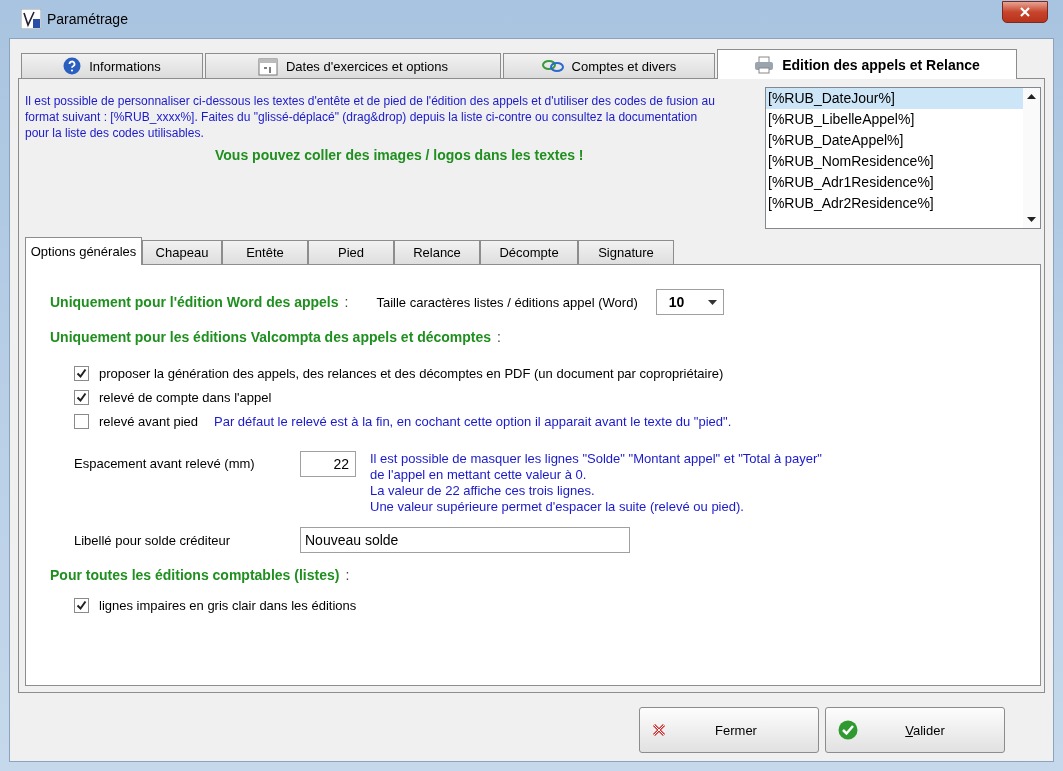  What do you see at coordinates (437, 252) in the screenshot?
I see `tab: Relance` at bounding box center [437, 252].